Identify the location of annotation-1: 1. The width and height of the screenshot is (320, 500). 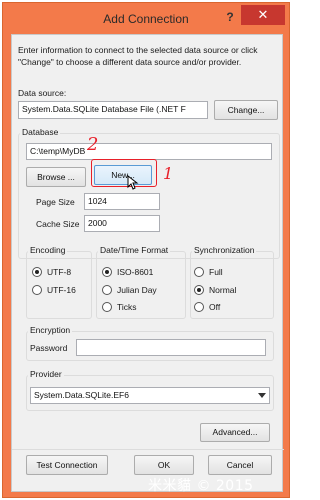
(168, 173).